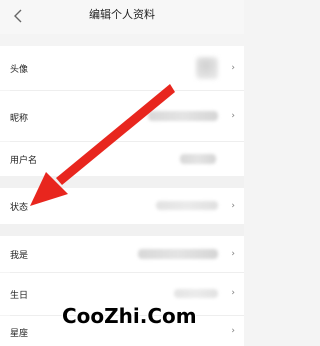 The height and width of the screenshot is (346, 320). What do you see at coordinates (196, 293) in the screenshot?
I see `birthday-value` at bounding box center [196, 293].